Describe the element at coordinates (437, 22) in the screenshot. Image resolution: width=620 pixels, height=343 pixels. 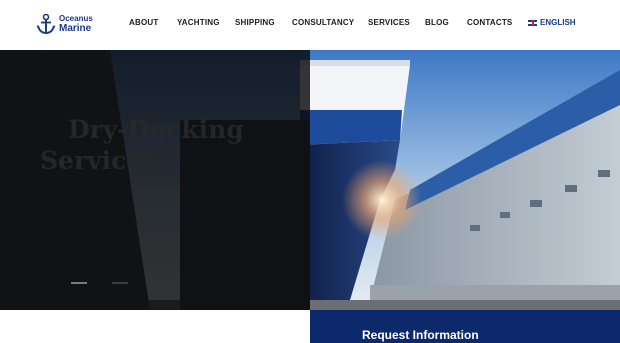
I see `nav-blog: BLOG` at that location.